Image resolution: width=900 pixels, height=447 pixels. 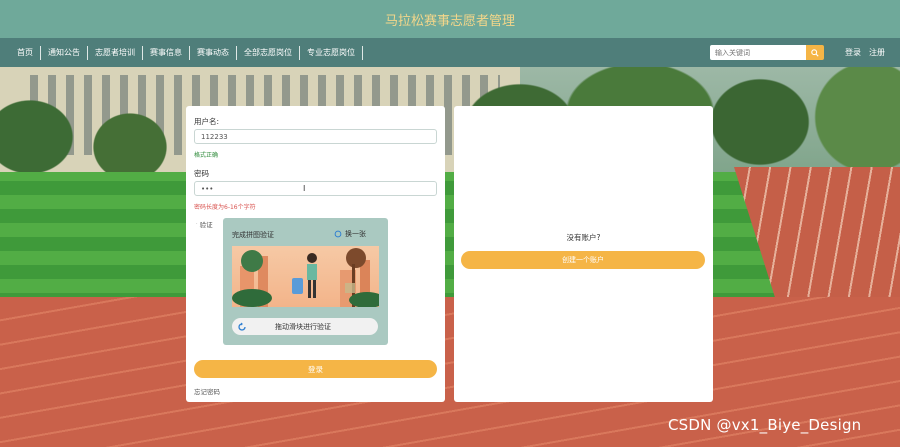 What do you see at coordinates (315, 369) in the screenshot?
I see `login-button: 登录` at bounding box center [315, 369].